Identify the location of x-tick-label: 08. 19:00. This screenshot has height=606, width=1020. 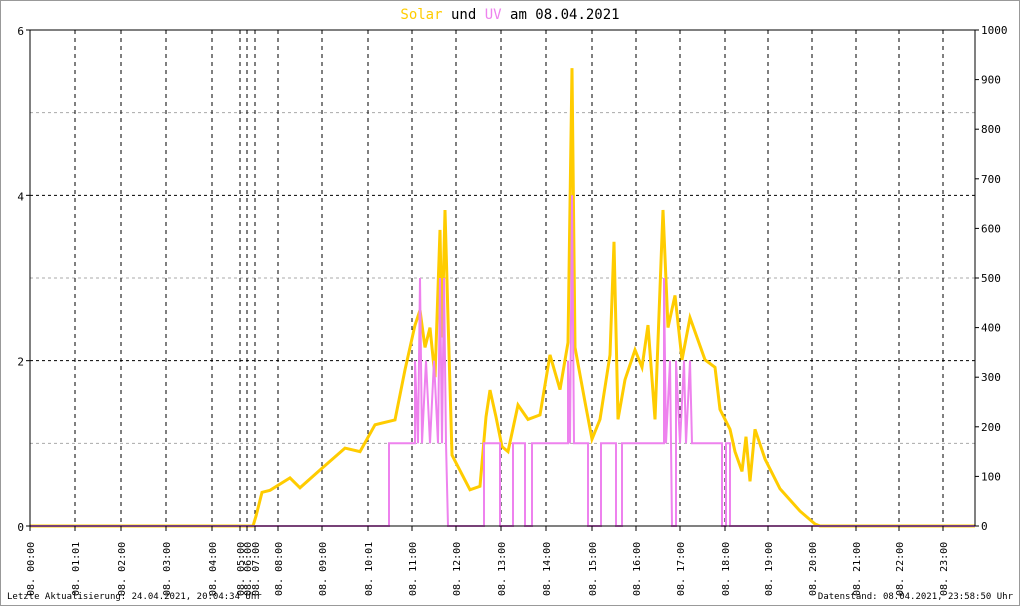
(769, 569).